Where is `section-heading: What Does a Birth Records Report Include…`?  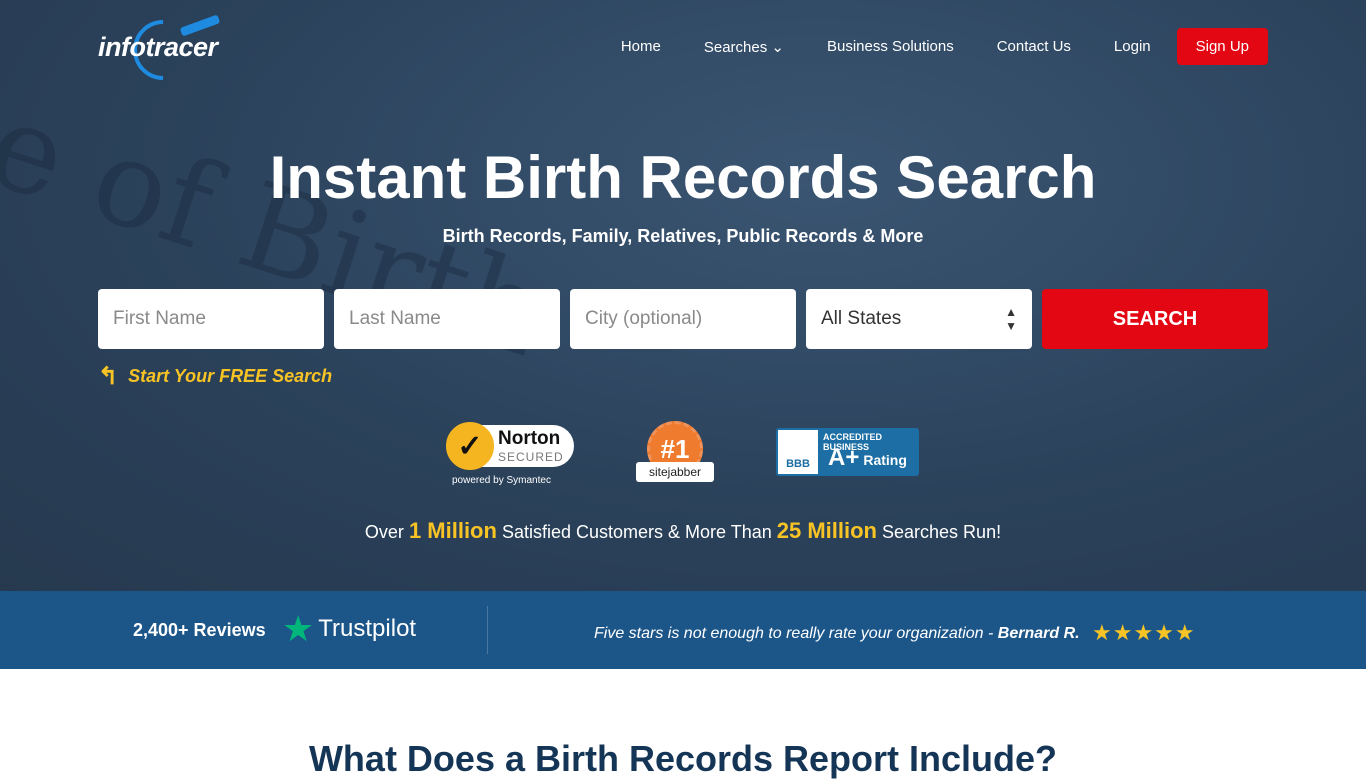
section-heading: What Does a Birth Records Report Include… is located at coordinates (683, 758).